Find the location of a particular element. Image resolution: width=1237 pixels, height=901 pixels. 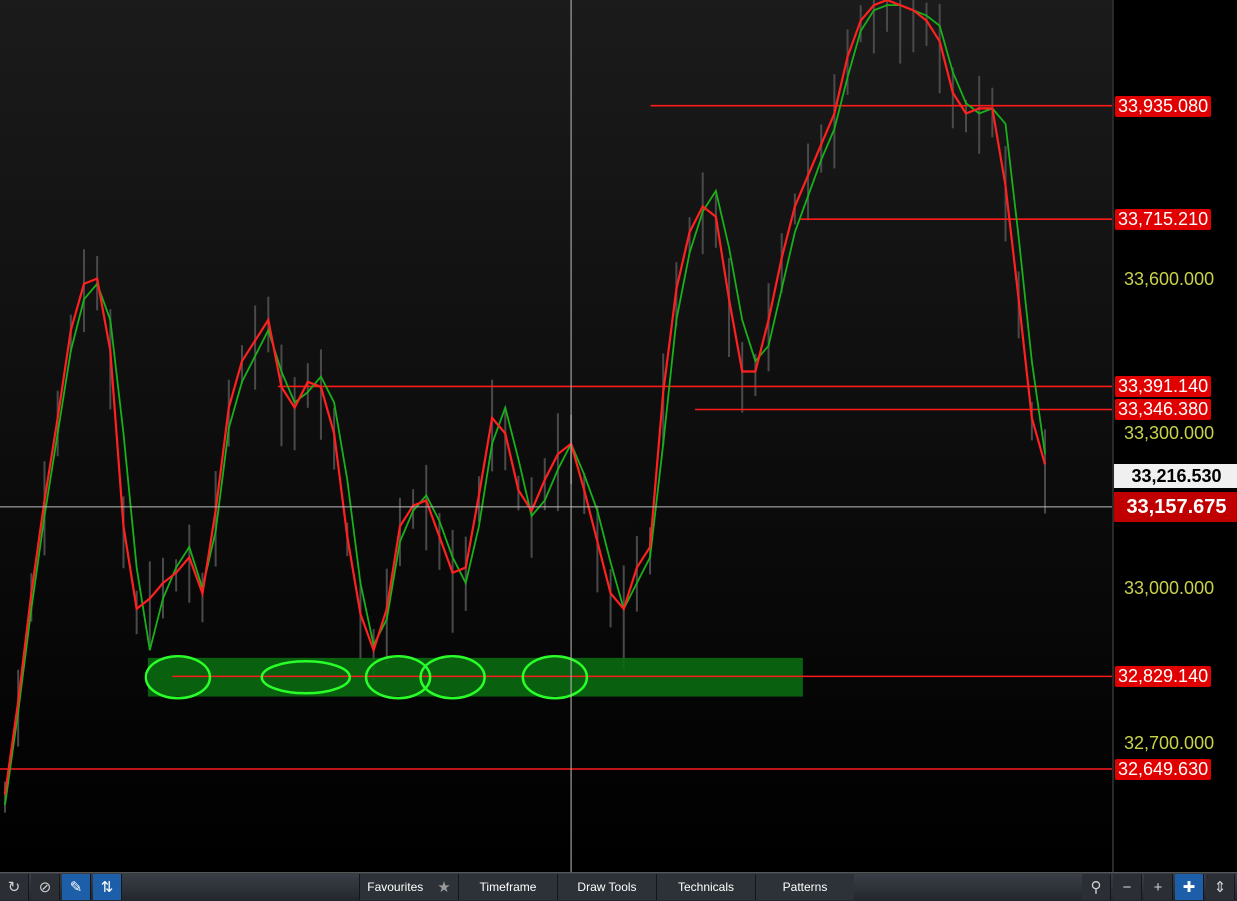

refresh-icon: ↻ is located at coordinates (14, 887).